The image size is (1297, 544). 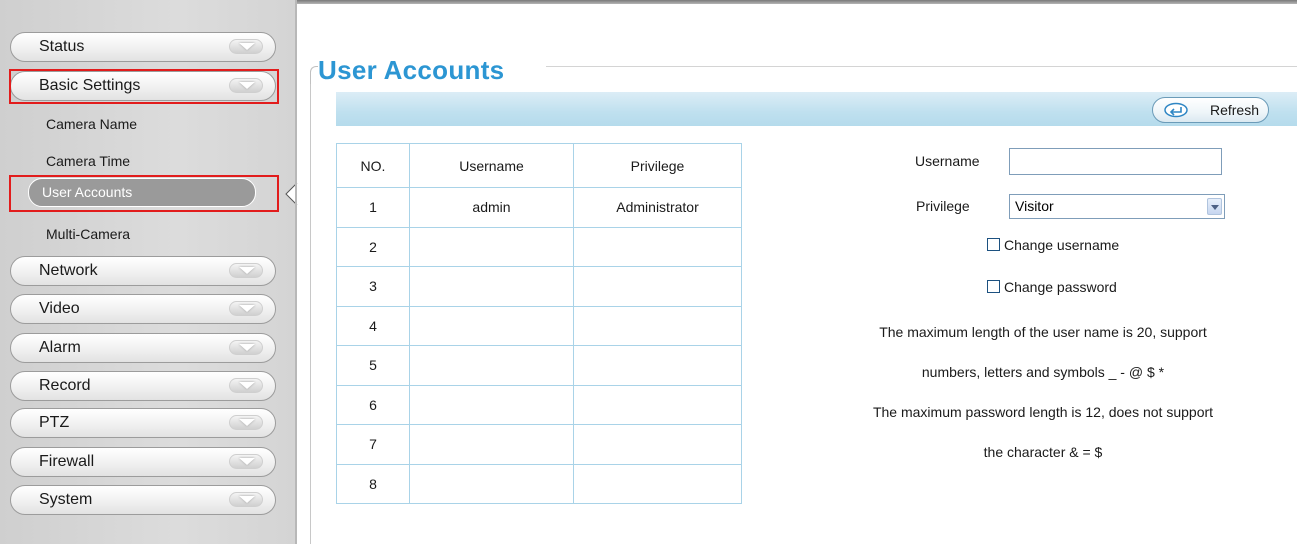 I want to click on table-row: 4, so click(x=539, y=325).